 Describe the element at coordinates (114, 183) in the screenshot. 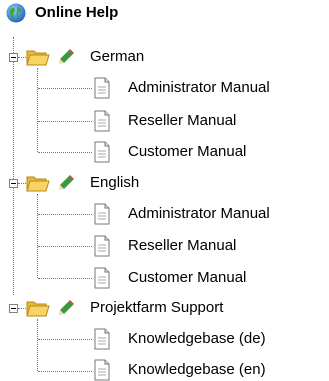

I see `group-label-english: English` at that location.